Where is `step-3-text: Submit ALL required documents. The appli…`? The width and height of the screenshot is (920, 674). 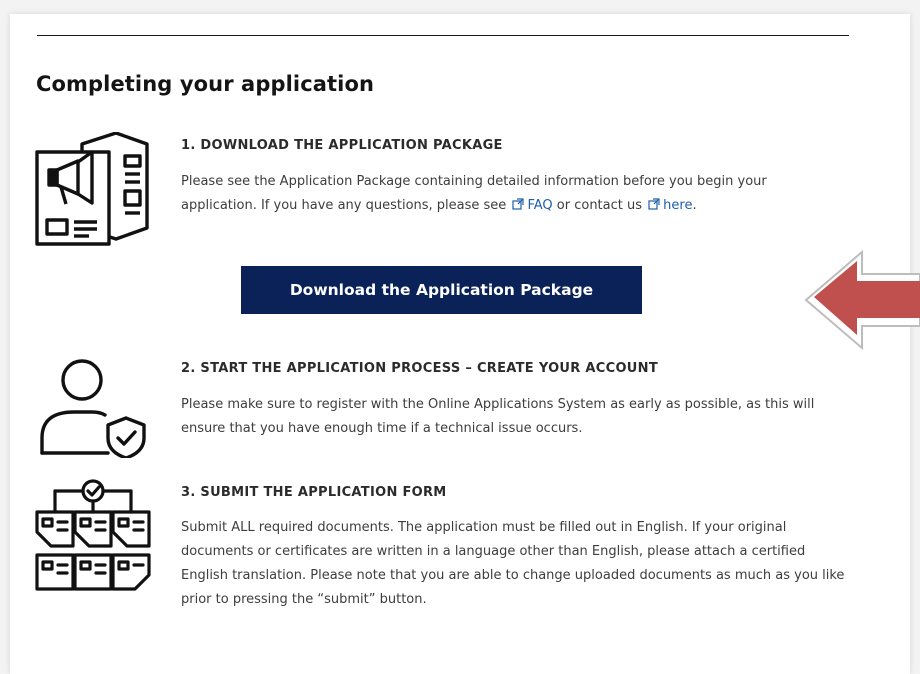
step-3-text: Submit ALL required documents. The appli… is located at coordinates (513, 563).